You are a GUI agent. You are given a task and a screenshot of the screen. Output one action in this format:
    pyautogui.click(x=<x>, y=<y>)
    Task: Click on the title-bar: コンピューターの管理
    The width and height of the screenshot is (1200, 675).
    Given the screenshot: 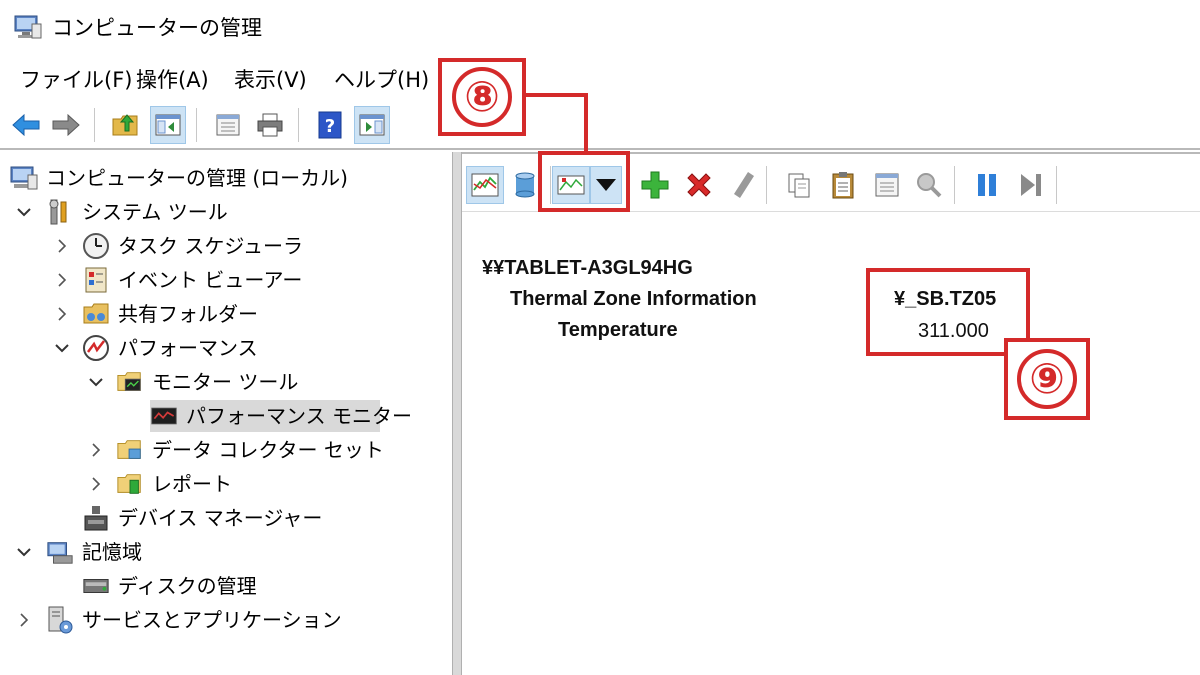 What is the action you would take?
    pyautogui.click(x=600, y=29)
    